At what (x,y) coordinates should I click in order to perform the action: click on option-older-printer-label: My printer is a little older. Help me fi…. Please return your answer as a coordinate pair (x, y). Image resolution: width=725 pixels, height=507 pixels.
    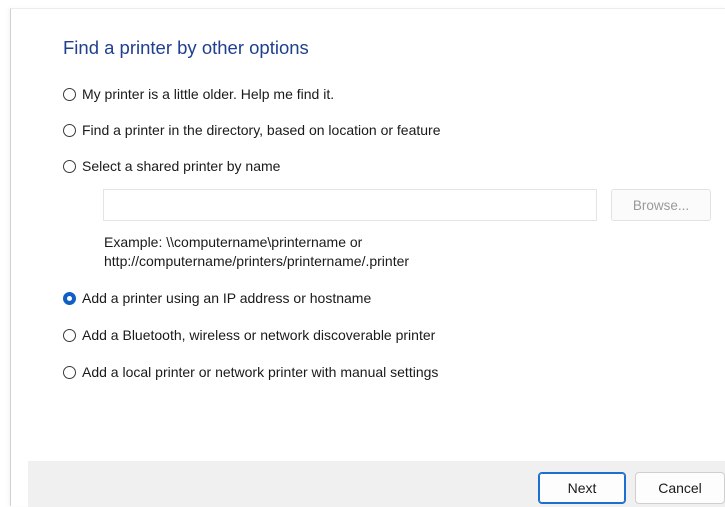
    Looking at the image, I should click on (208, 94).